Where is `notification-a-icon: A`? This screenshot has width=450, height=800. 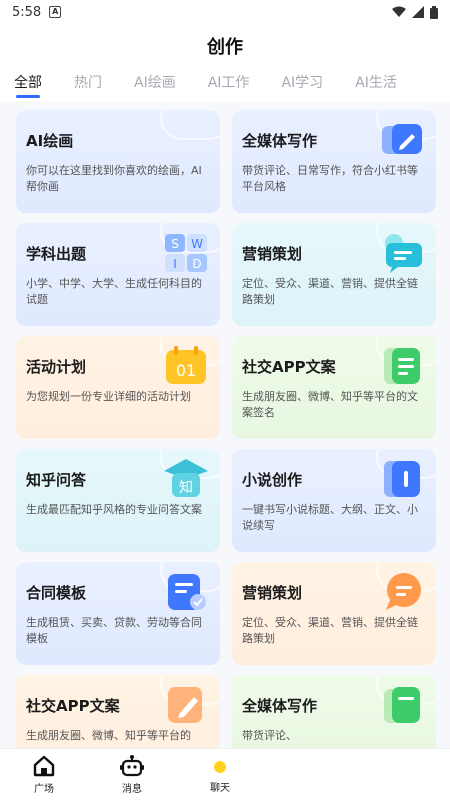 notification-a-icon: A is located at coordinates (55, 12).